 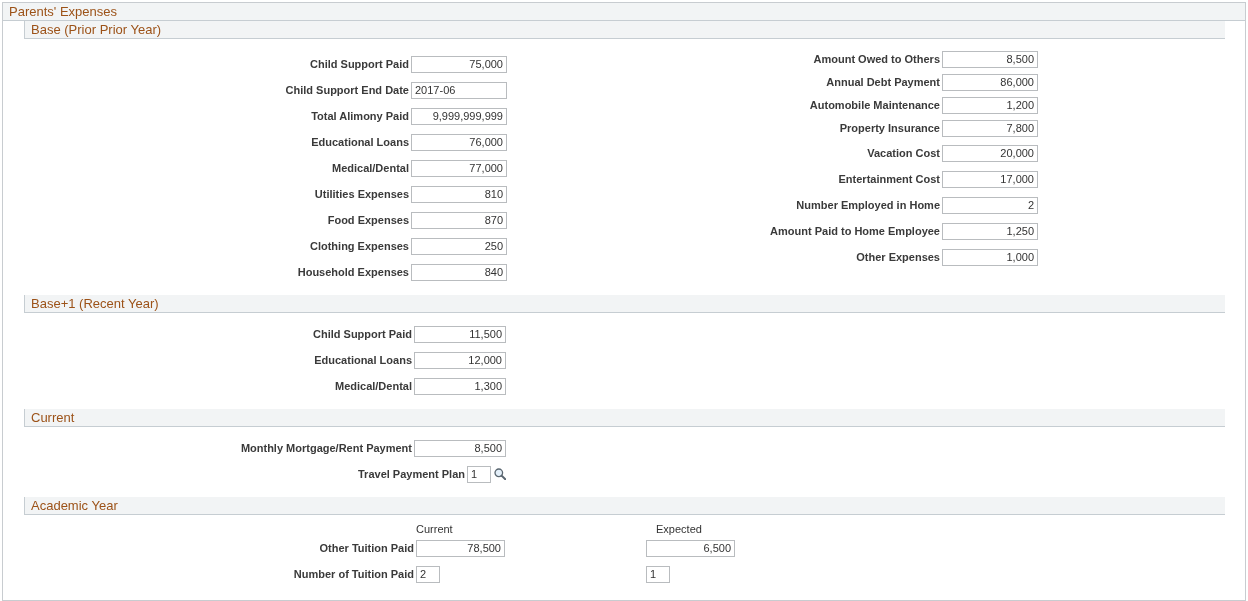 What do you see at coordinates (366, 548) in the screenshot?
I see `field-label: Other Tuition Paid` at bounding box center [366, 548].